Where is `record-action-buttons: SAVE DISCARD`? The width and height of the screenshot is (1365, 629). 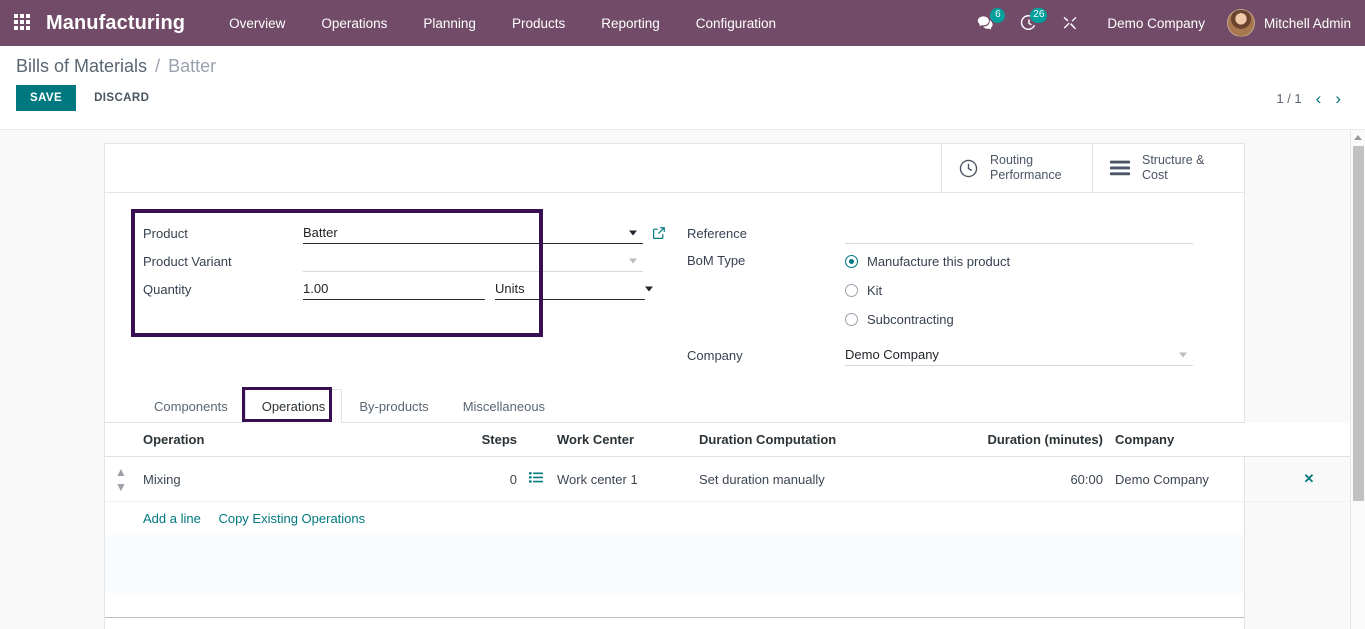 record-action-buttons: SAVE DISCARD is located at coordinates (682, 98).